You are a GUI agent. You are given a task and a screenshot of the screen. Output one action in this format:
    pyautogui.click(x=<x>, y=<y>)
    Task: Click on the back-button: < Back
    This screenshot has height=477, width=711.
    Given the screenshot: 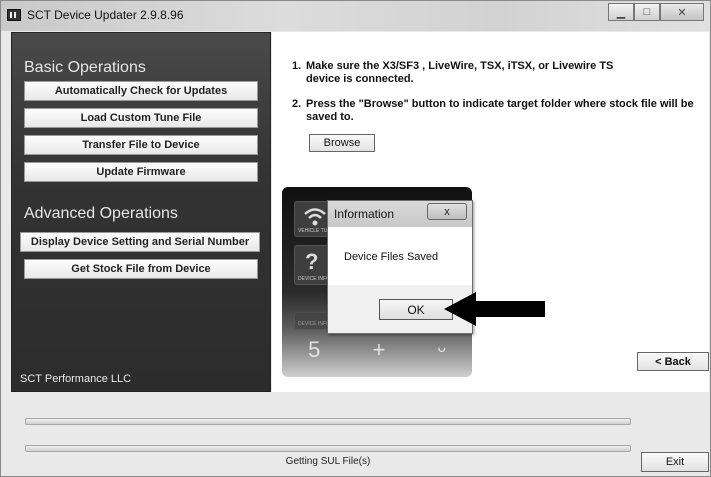 What is the action you would take?
    pyautogui.click(x=673, y=361)
    